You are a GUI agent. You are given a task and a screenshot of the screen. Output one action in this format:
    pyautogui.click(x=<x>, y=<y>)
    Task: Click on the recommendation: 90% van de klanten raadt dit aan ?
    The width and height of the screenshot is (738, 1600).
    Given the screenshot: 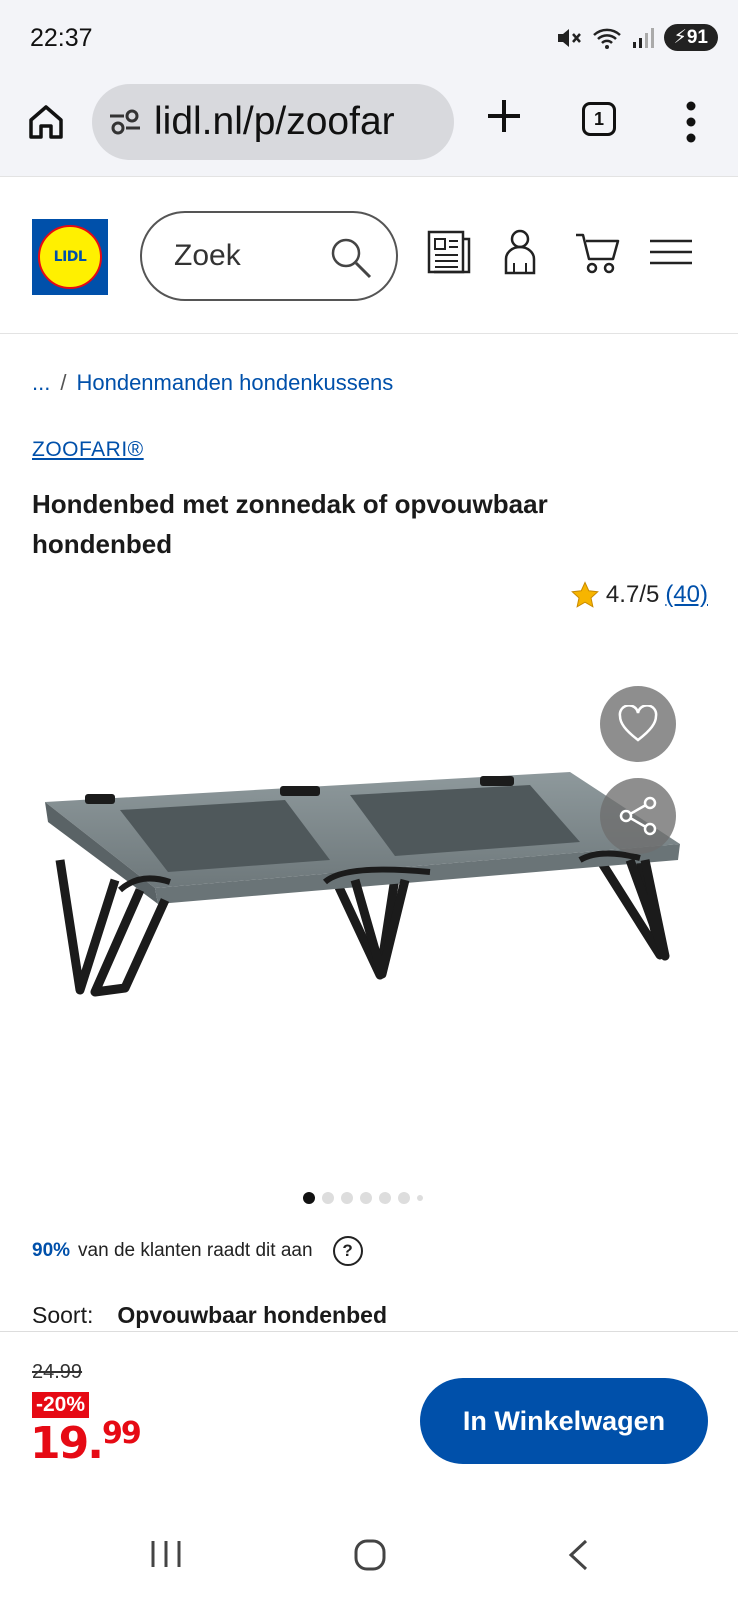 What is the action you would take?
    pyautogui.click(x=197, y=1251)
    